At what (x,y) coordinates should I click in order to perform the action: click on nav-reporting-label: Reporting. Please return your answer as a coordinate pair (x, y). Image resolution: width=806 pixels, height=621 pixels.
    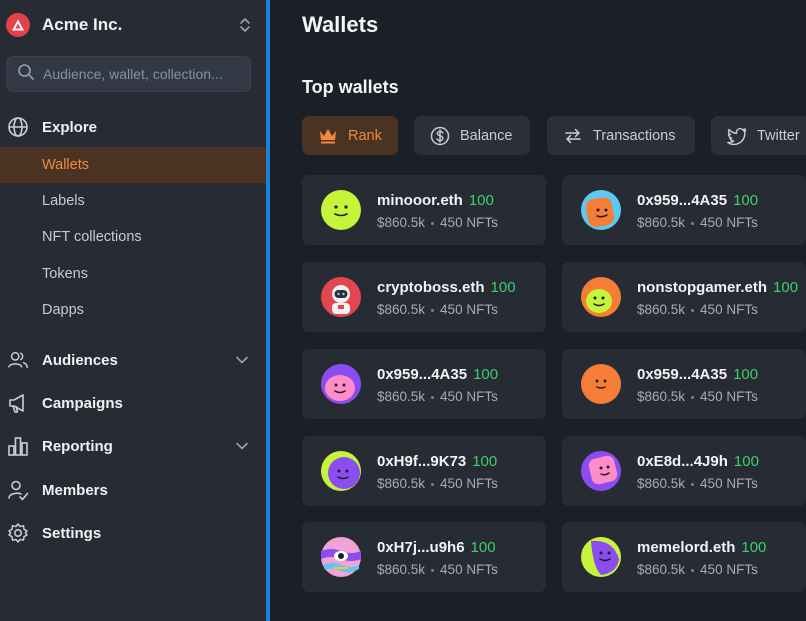
    Looking at the image, I should click on (77, 446).